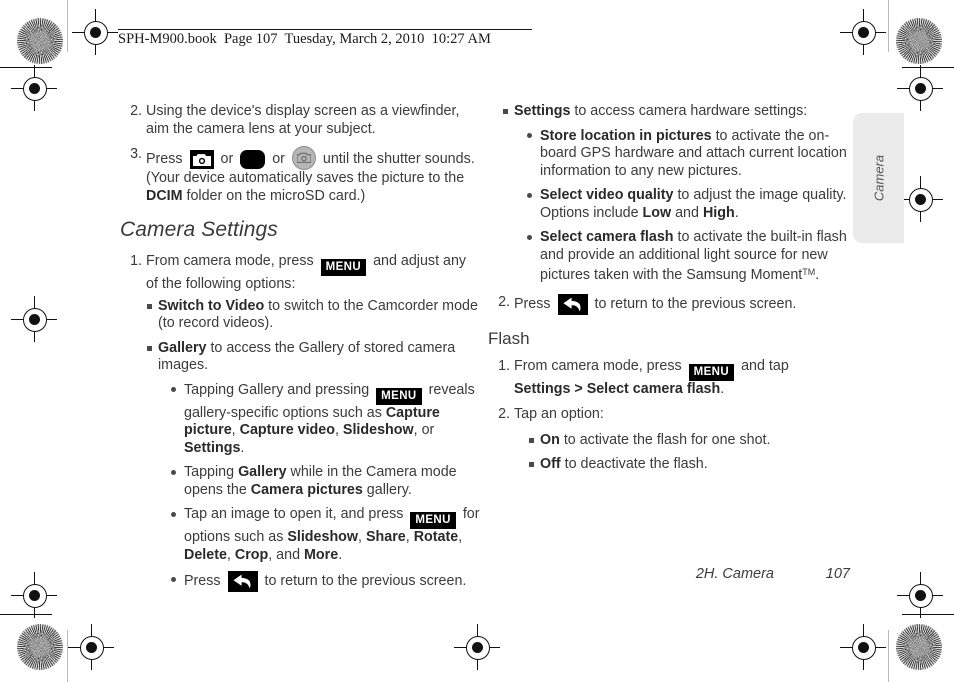 This screenshot has height=682, width=954. I want to click on option-settings: Settings, so click(212, 447).